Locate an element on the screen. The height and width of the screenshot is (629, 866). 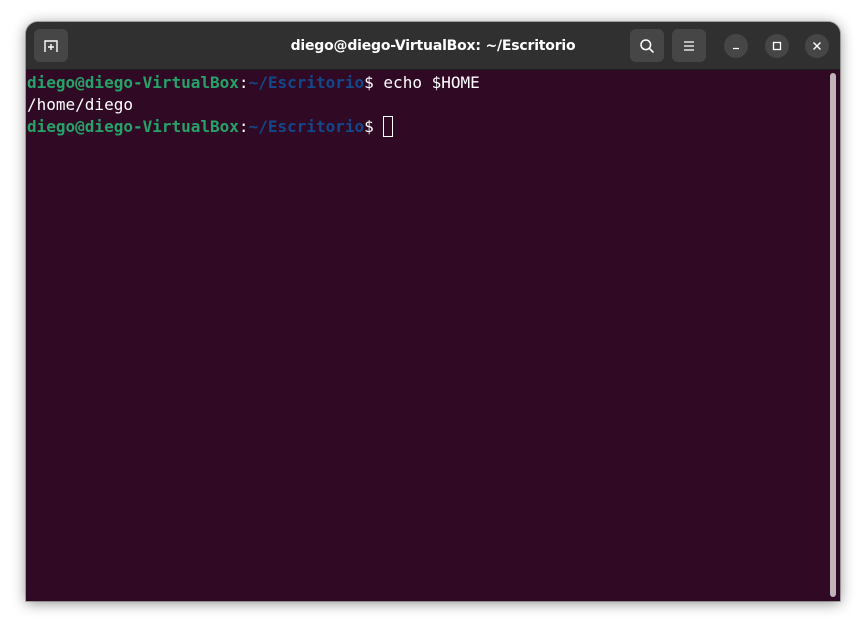
minimize-icon is located at coordinates (736, 48).